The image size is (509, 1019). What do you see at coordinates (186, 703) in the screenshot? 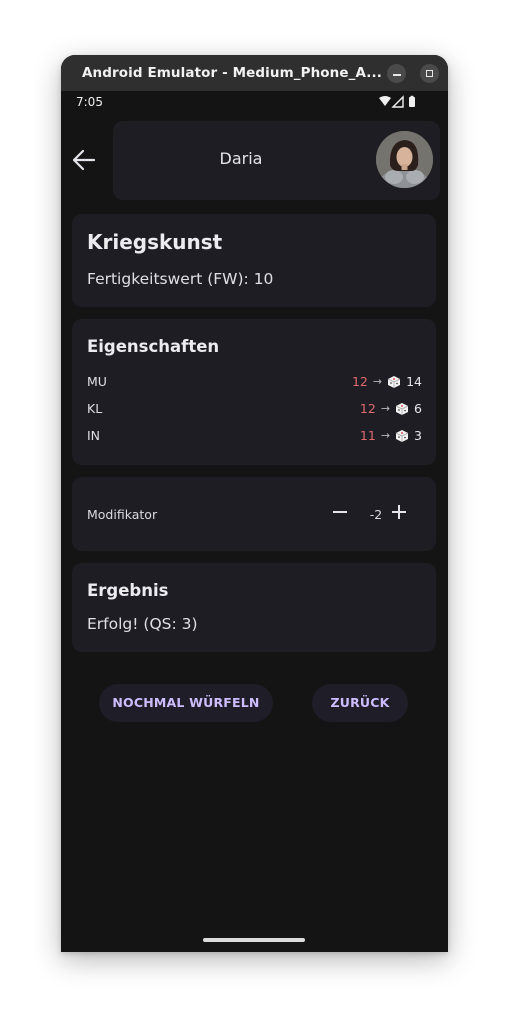
I see `reroll-button: NOCHMAL WÜRFELN` at bounding box center [186, 703].